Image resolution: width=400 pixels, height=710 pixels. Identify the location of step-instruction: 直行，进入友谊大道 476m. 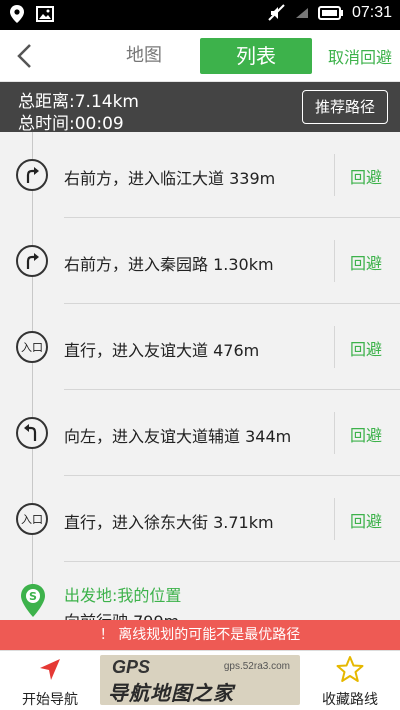
(162, 350).